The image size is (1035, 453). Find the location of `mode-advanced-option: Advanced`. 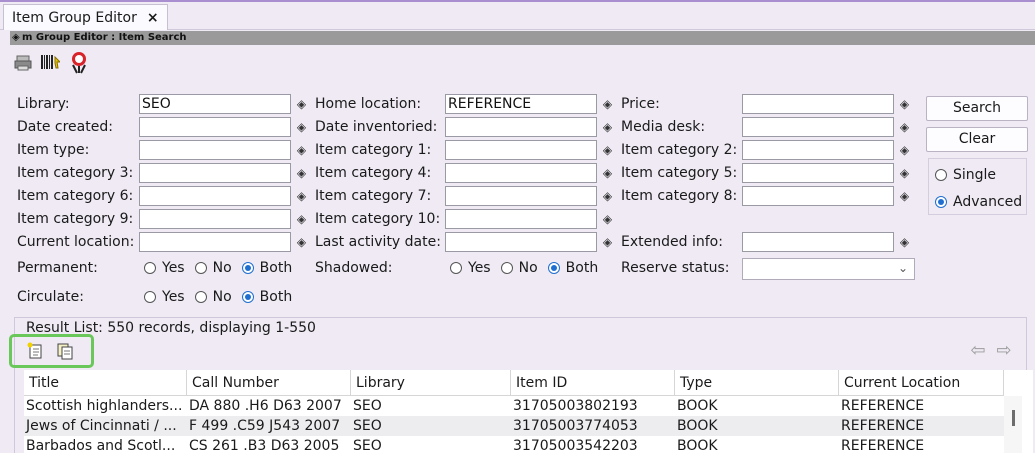

mode-advanced-option: Advanced is located at coordinates (978, 202).